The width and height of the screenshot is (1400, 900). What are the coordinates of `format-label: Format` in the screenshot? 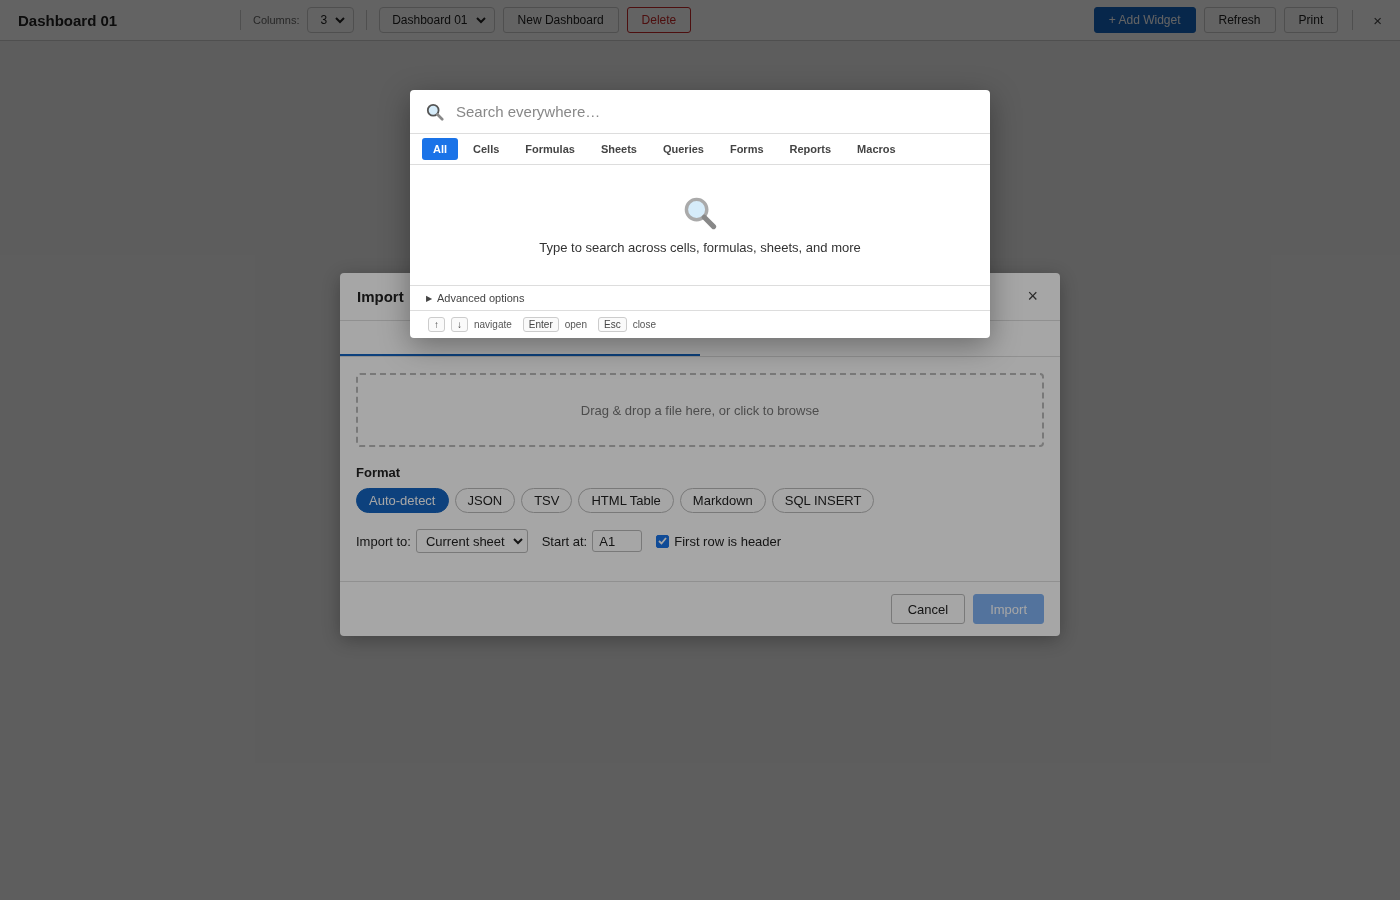 It's located at (379, 472).